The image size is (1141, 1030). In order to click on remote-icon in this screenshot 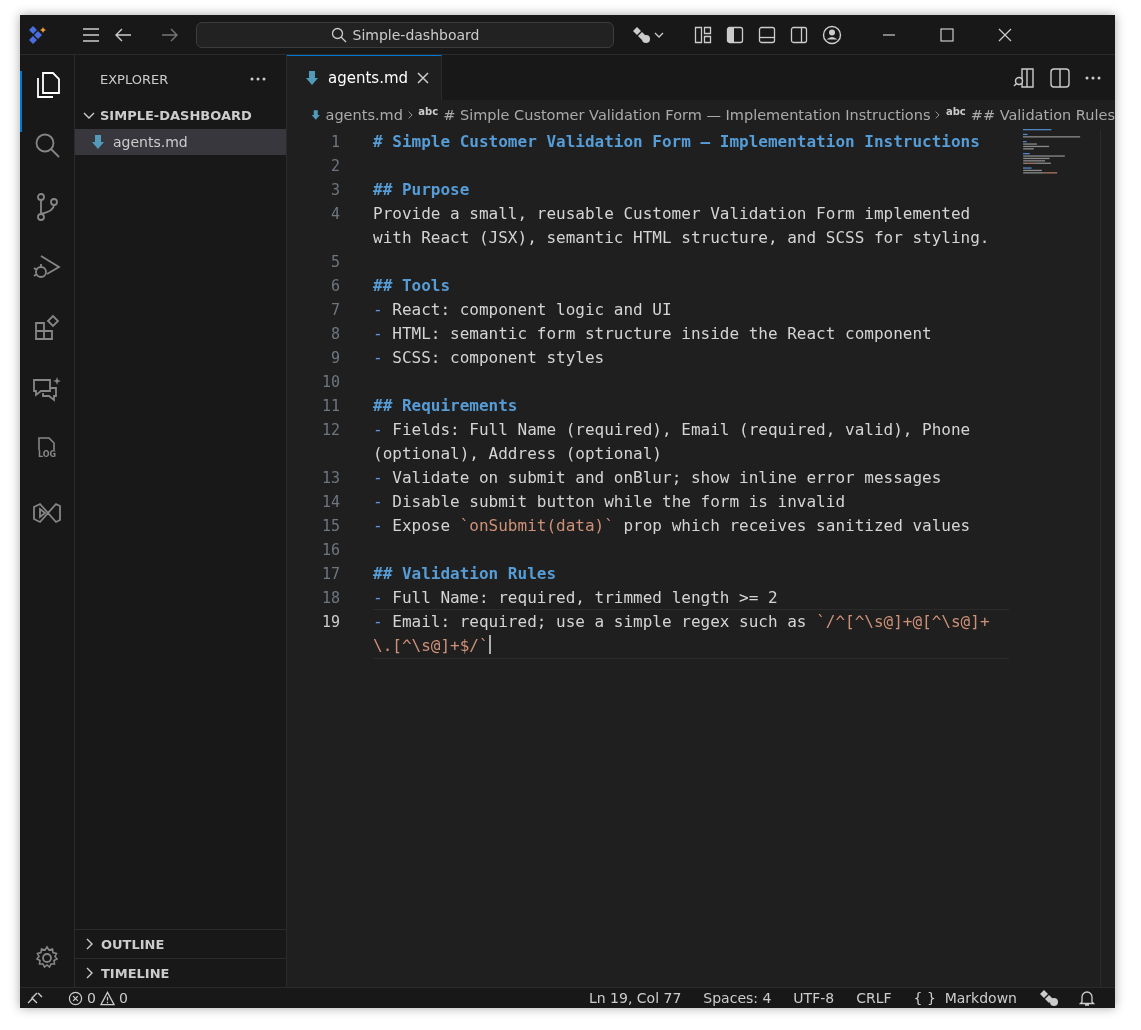, I will do `click(35, 998)`.